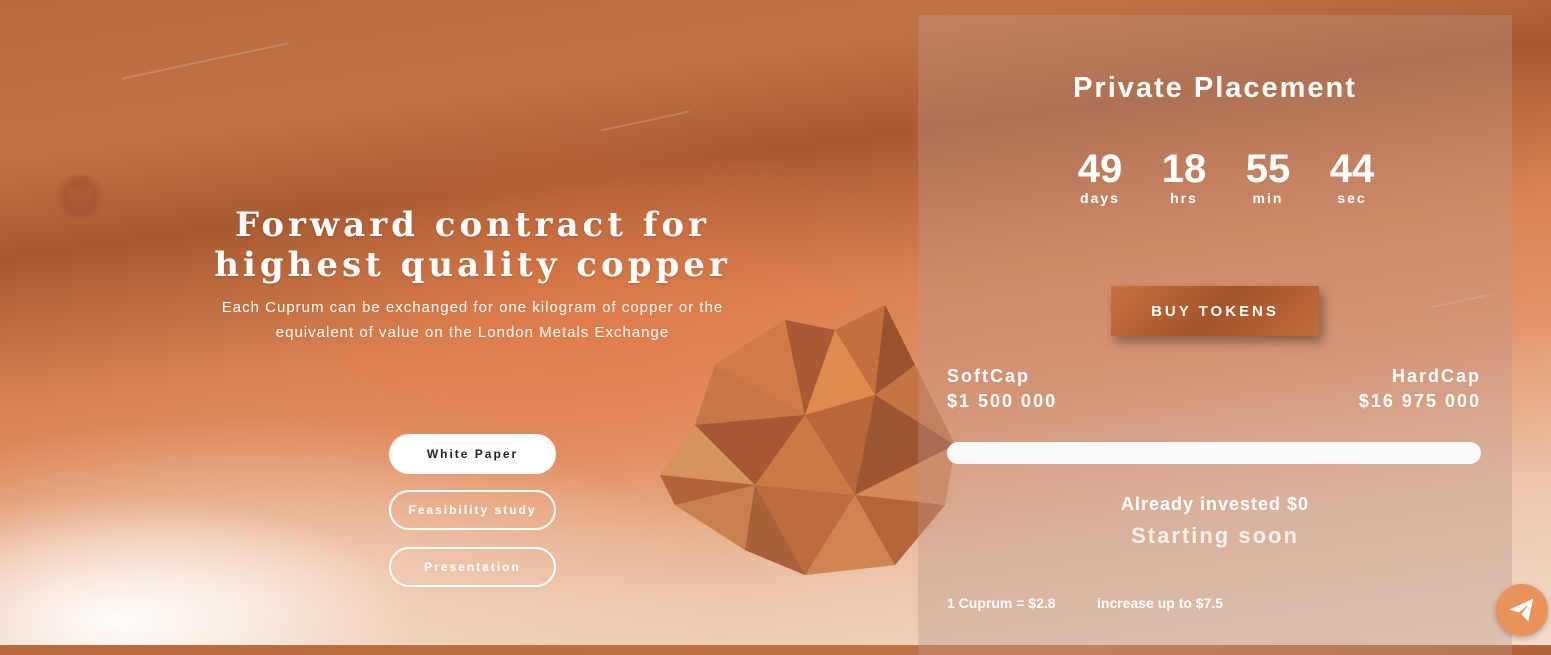 The image size is (1551, 655). Describe the element at coordinates (472, 265) in the screenshot. I see `hero-title-line2: highest quality copper` at that location.